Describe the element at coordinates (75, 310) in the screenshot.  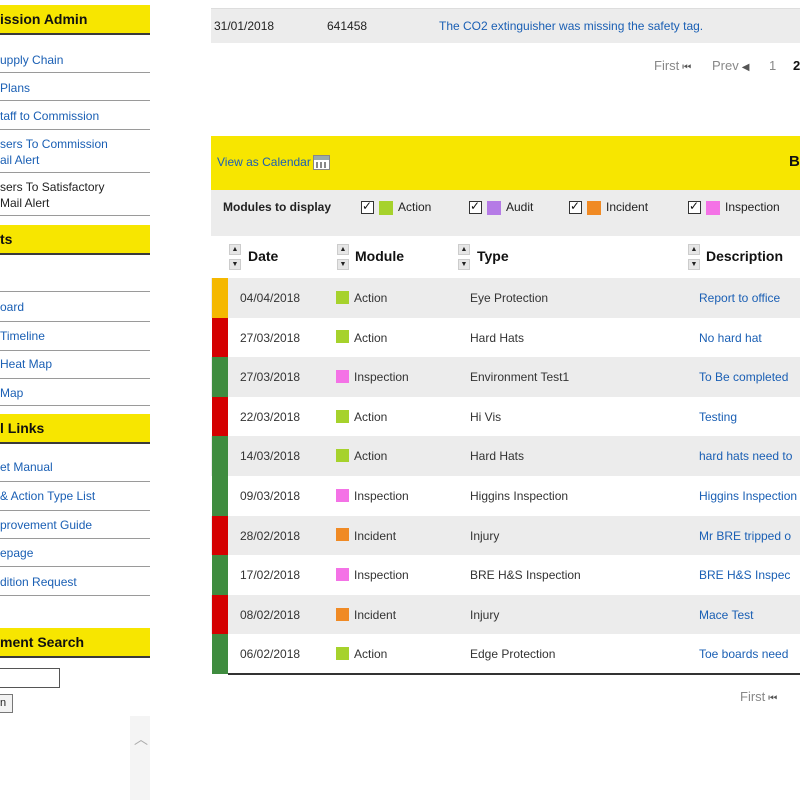
I see `sidebar-link-dashboard: oard` at that location.